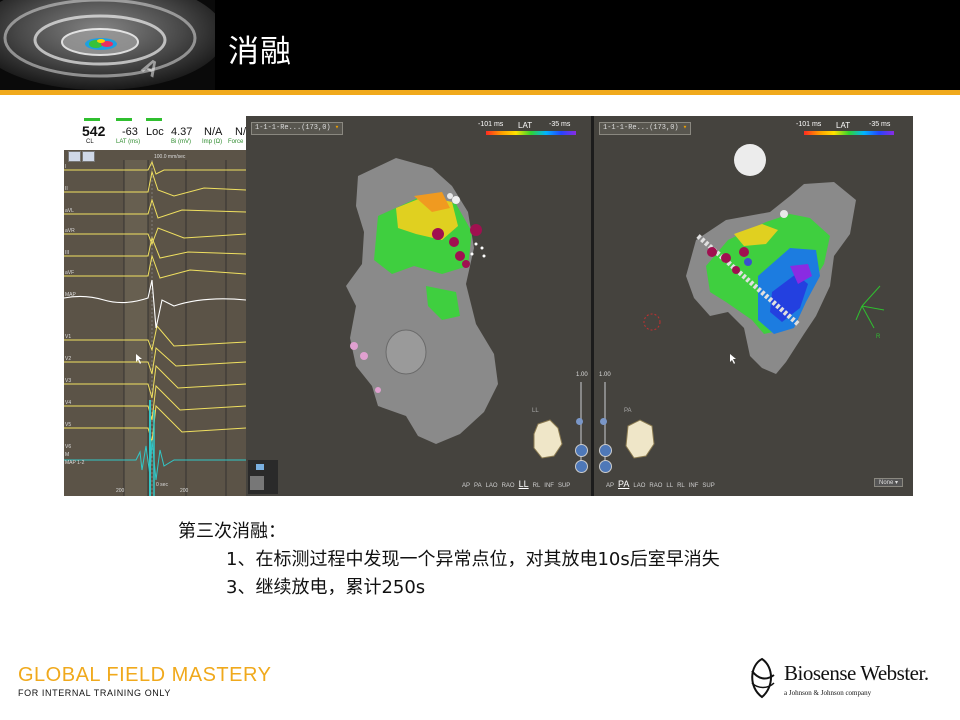 The height and width of the screenshot is (720, 960). What do you see at coordinates (69, 273) in the screenshot?
I see `lead-label: aVF` at bounding box center [69, 273].